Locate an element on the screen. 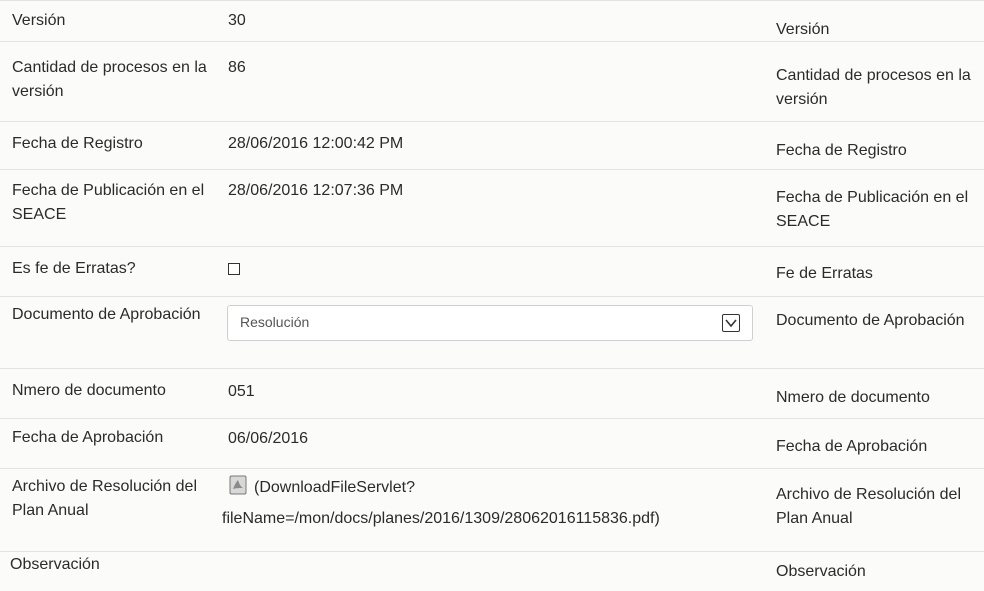 The width and height of the screenshot is (984, 591). label-documento-aprobacion: Documento de Aprobación is located at coordinates (106, 314).